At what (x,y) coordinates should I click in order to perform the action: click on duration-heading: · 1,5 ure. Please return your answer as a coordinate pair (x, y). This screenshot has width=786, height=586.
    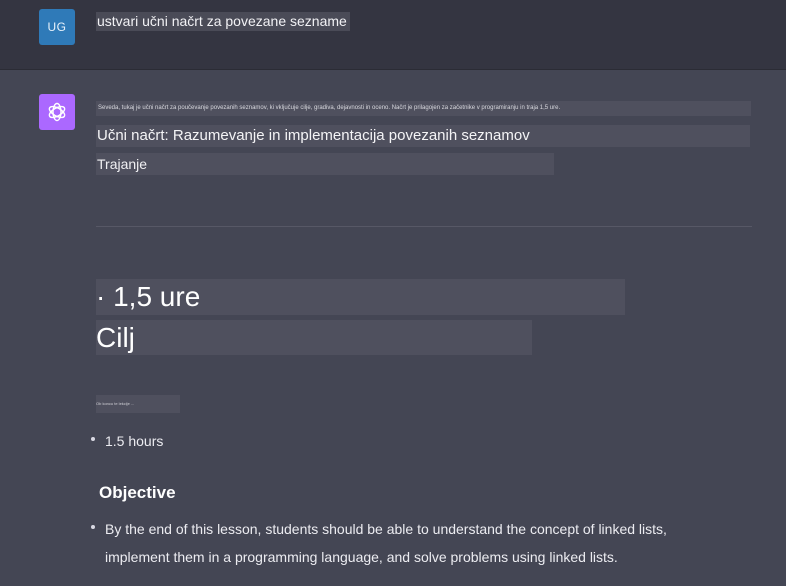
    Looking at the image, I should click on (360, 297).